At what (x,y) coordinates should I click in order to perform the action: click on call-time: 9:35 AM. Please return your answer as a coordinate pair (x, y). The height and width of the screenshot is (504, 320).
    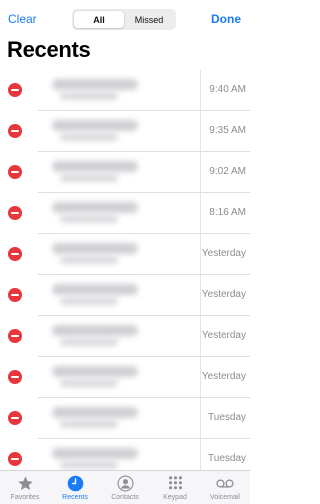
    Looking at the image, I should click on (227, 130).